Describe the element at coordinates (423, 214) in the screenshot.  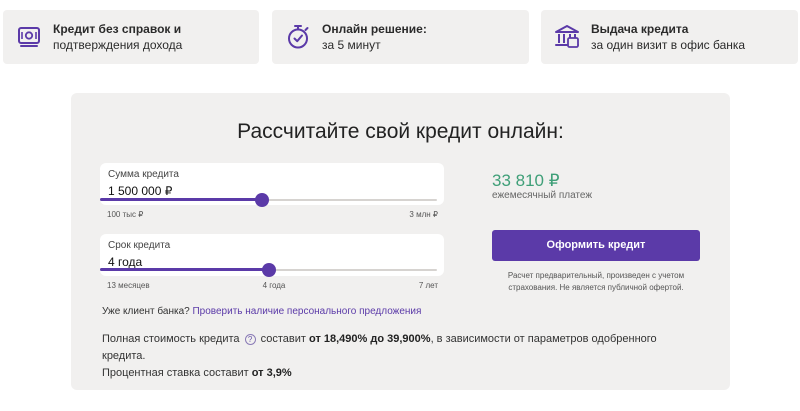
I see `range-max-label: 3 млн ₽` at that location.